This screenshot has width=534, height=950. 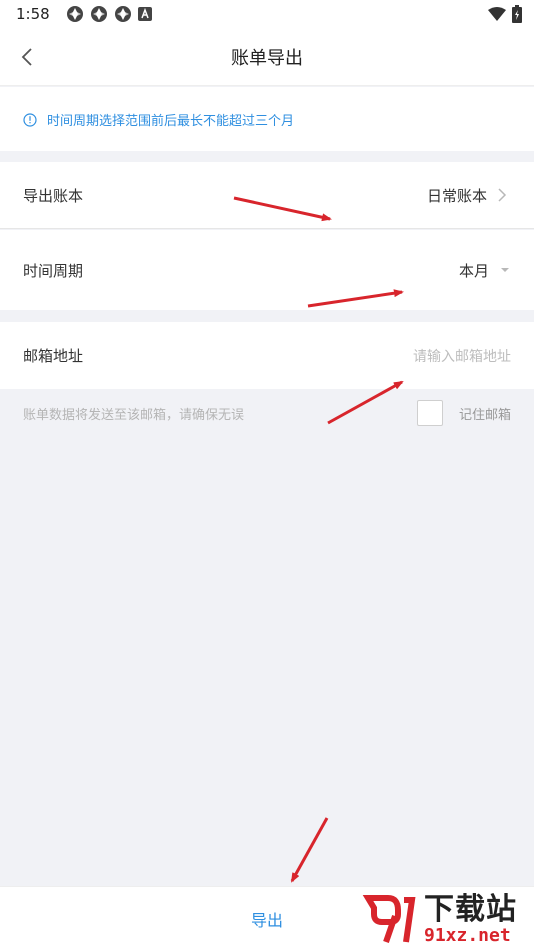 I want to click on status-right-icons, so click(x=505, y=14).